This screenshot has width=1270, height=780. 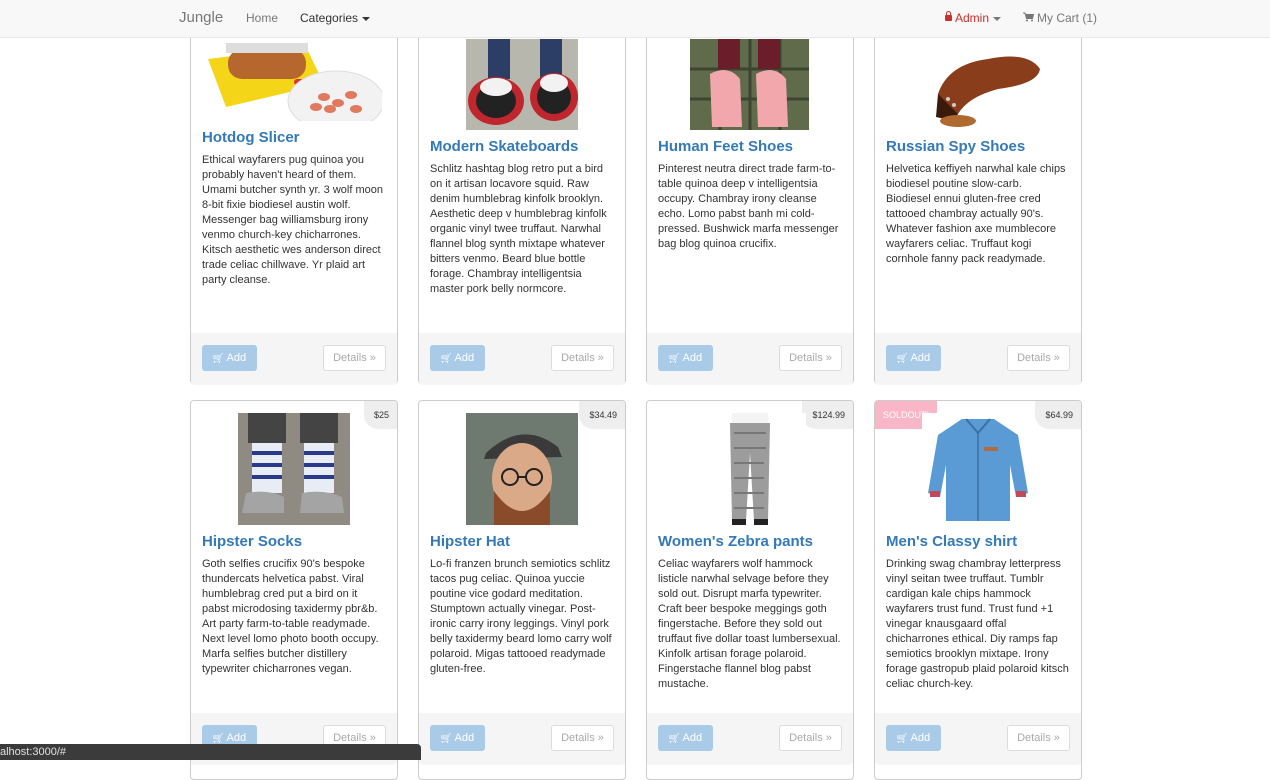 What do you see at coordinates (251, 137) in the screenshot?
I see `product-title: Hotdog Slicer` at bounding box center [251, 137].